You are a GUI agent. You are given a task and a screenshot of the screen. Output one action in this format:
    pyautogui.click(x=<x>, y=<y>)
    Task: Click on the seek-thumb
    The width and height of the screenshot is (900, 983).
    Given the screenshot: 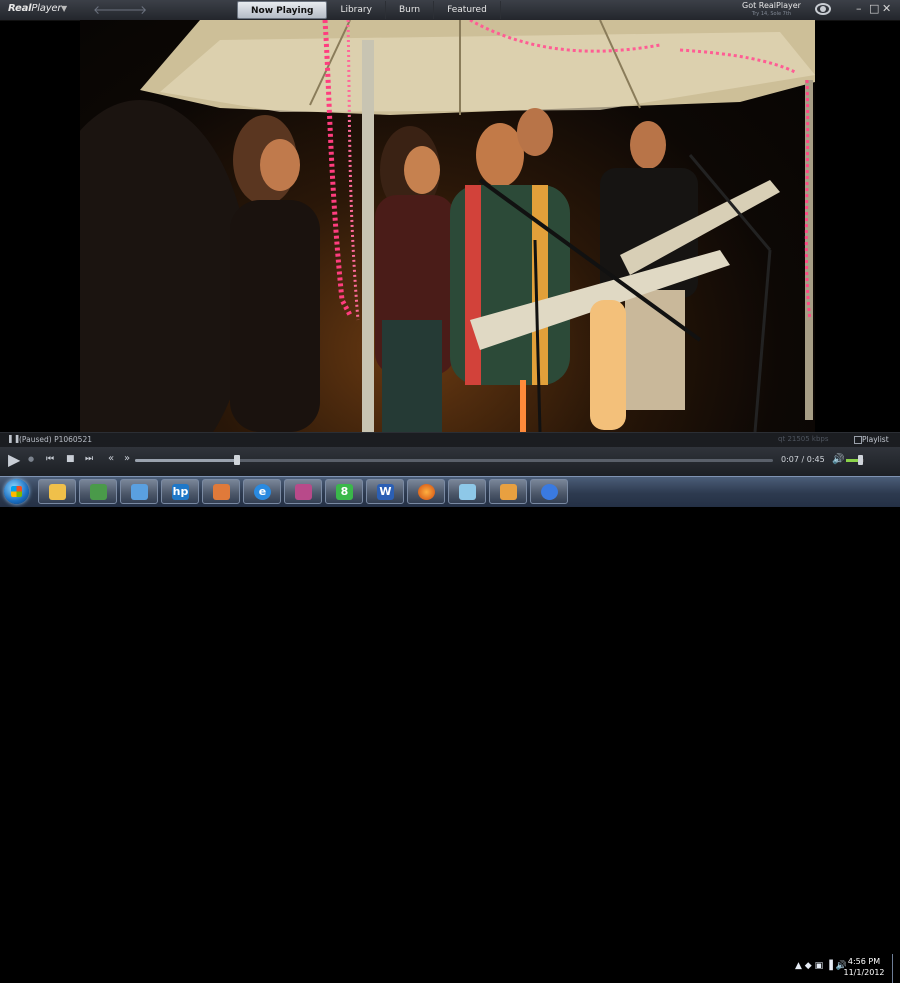 What is the action you would take?
    pyautogui.click(x=237, y=460)
    